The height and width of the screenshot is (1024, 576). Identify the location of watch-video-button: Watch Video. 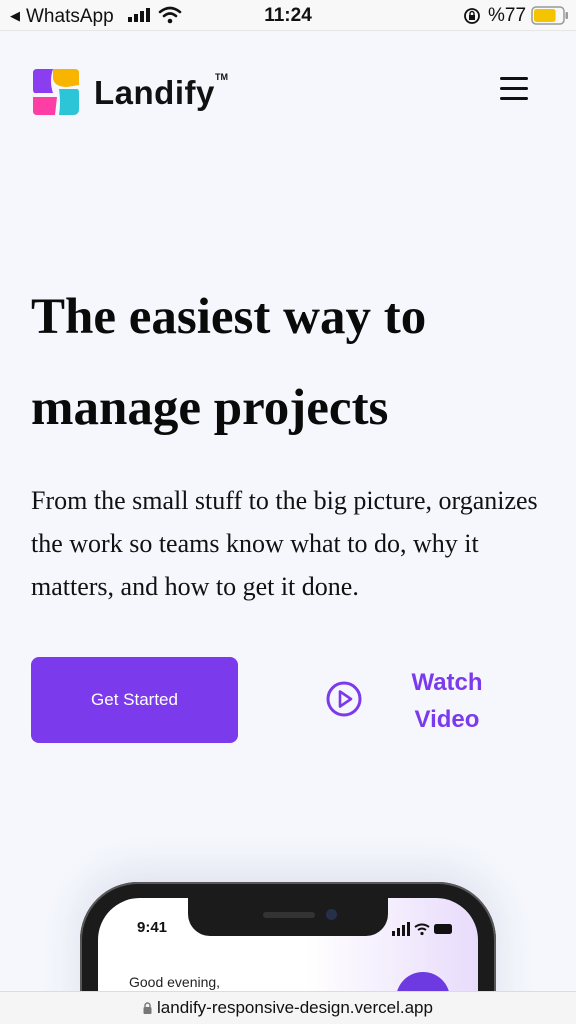
(415, 702).